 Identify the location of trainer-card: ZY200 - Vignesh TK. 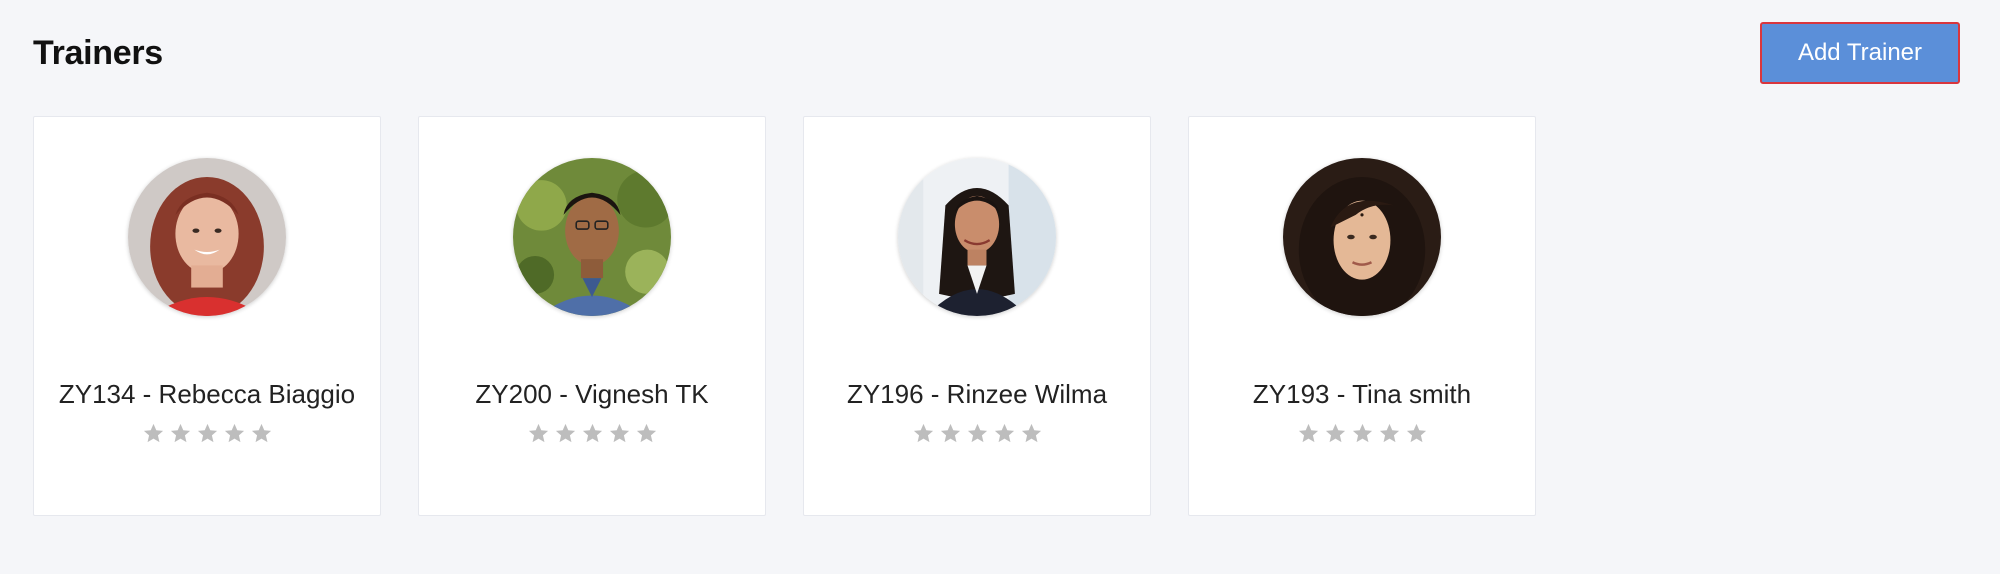
(592, 316).